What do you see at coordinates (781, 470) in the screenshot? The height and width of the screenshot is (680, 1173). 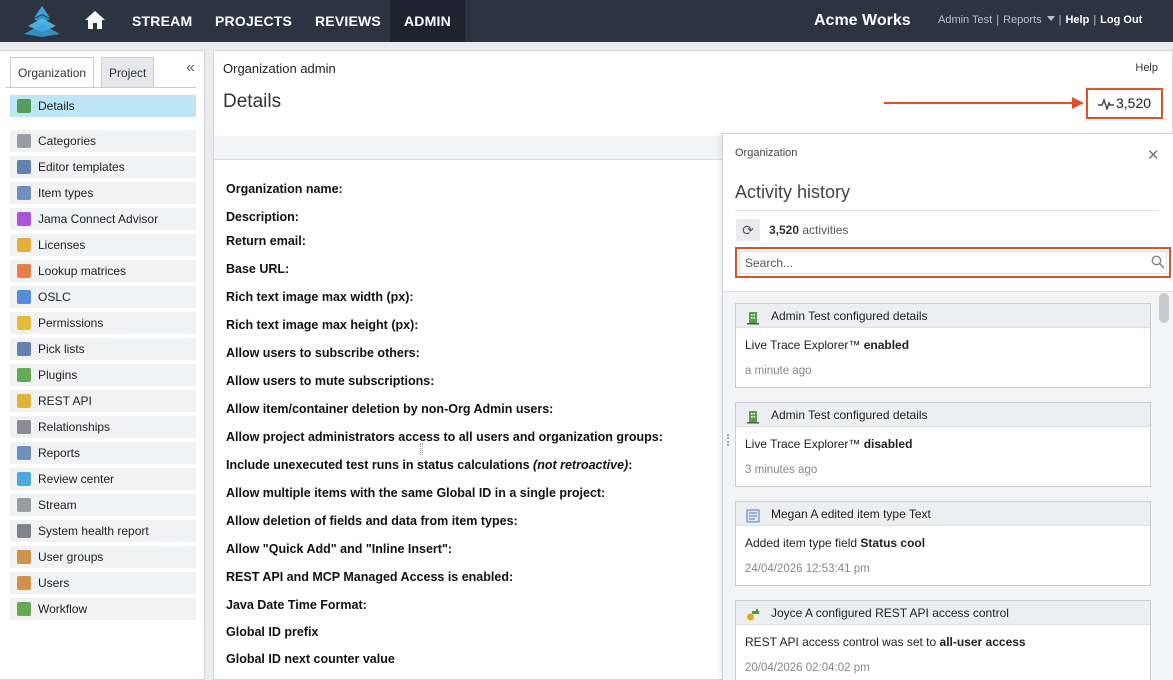 I see `activity-timestamp: 3 minutes ago` at bounding box center [781, 470].